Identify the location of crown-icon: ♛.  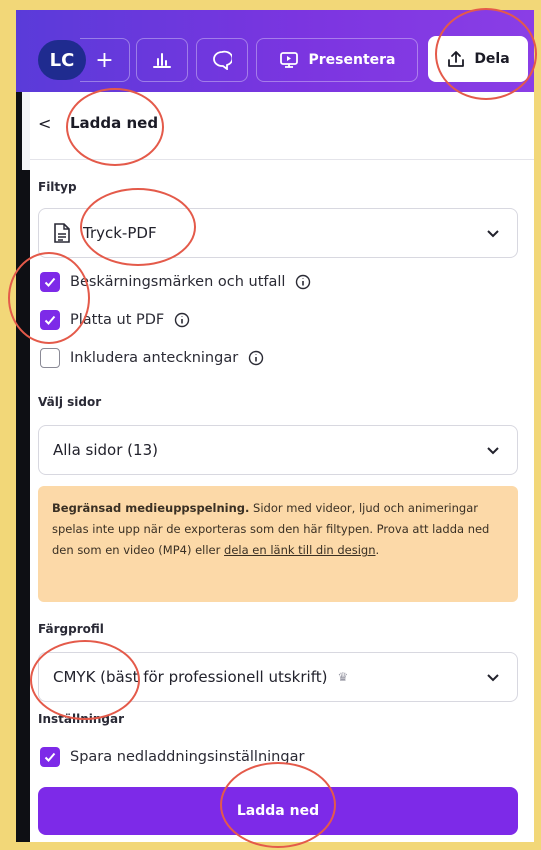
(343, 677).